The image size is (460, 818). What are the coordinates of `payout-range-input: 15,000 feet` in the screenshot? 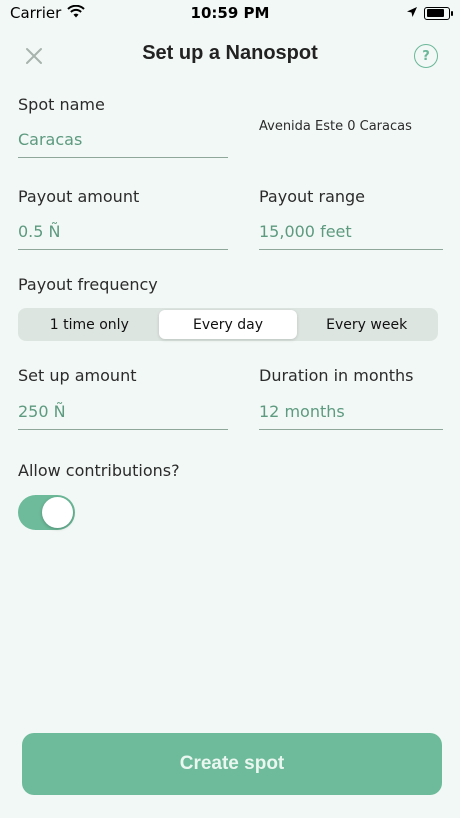 It's located at (351, 232).